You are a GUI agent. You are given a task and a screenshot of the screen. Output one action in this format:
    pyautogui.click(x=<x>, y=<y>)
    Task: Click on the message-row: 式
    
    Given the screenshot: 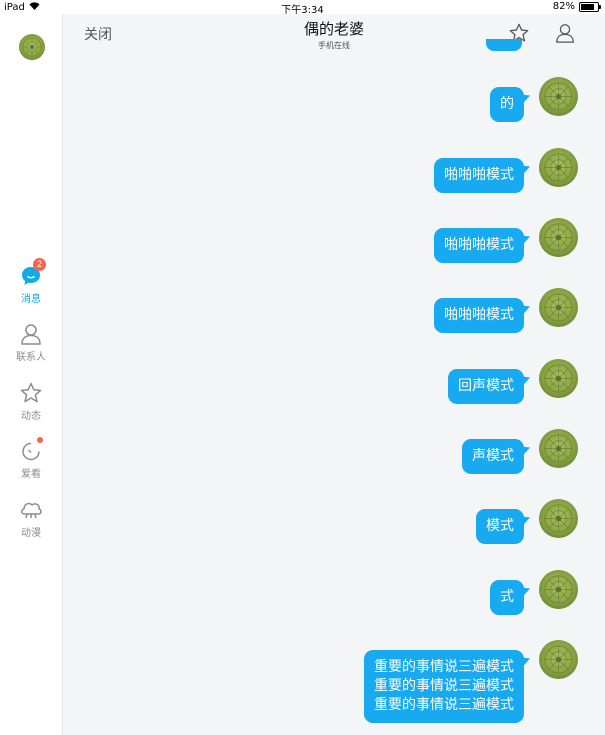 What is the action you would take?
    pyautogui.click(x=534, y=592)
    